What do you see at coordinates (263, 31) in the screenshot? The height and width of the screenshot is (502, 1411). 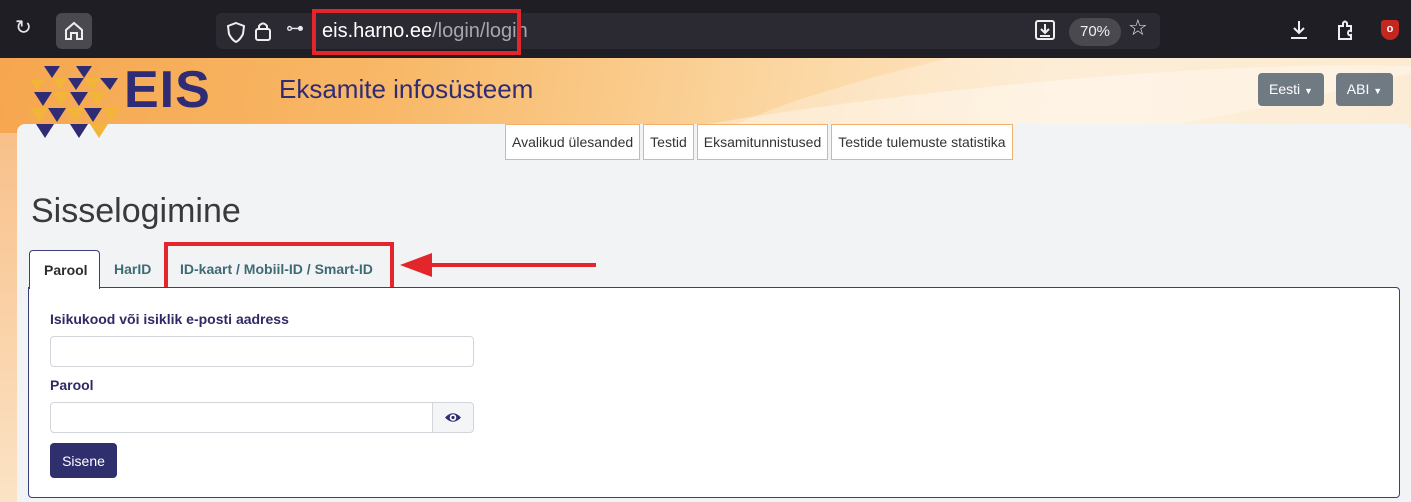 I see `lock-icon` at bounding box center [263, 31].